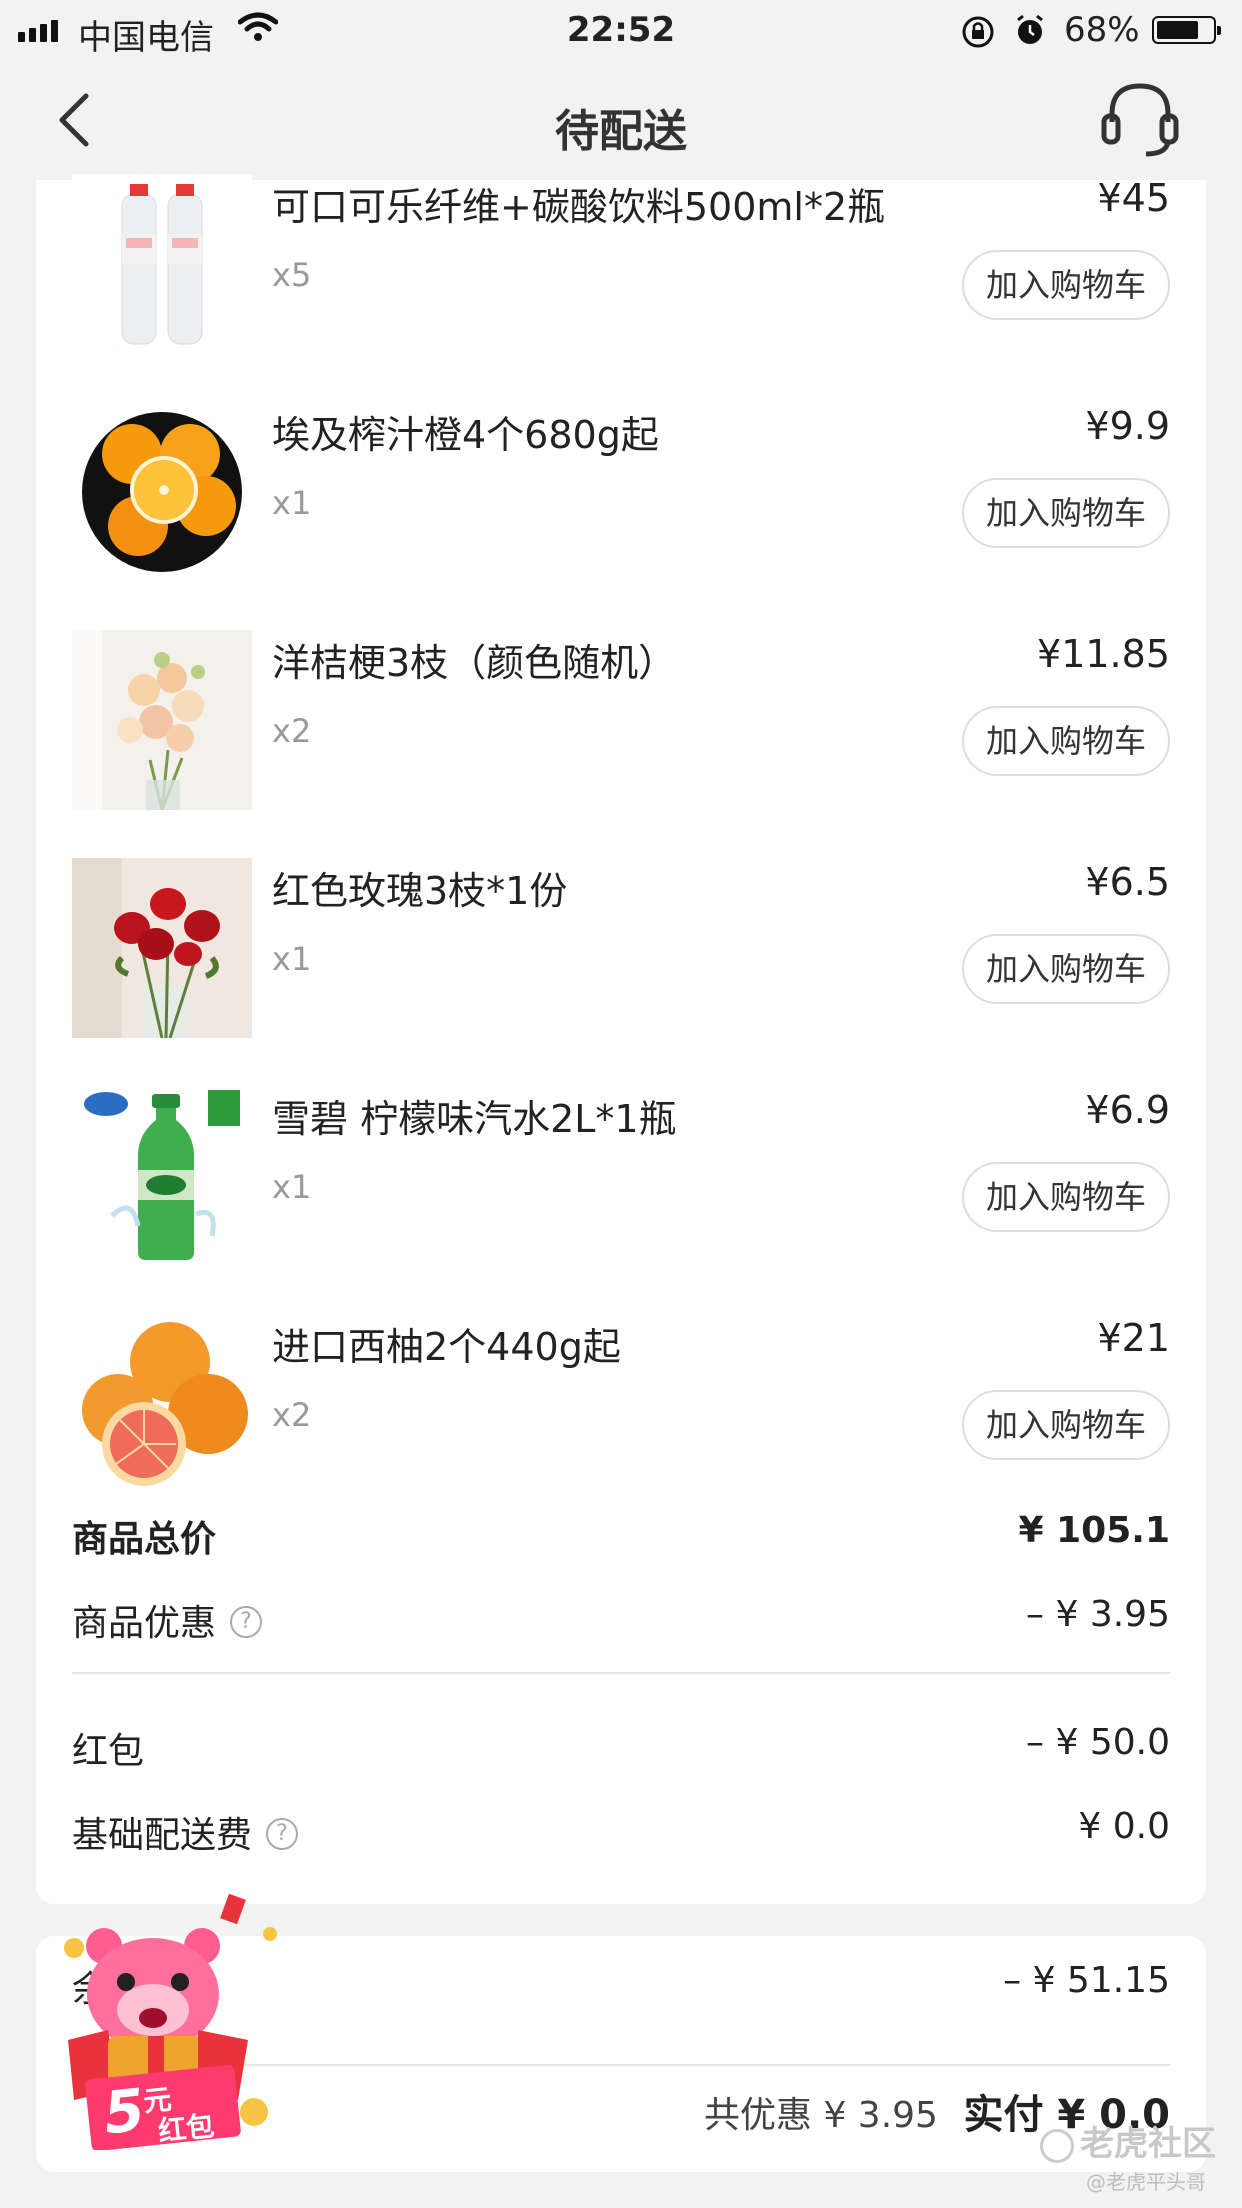 The image size is (1242, 2208). Describe the element at coordinates (420, 891) in the screenshot. I see `product-name: 红色玫瑰3枝*1份` at that location.